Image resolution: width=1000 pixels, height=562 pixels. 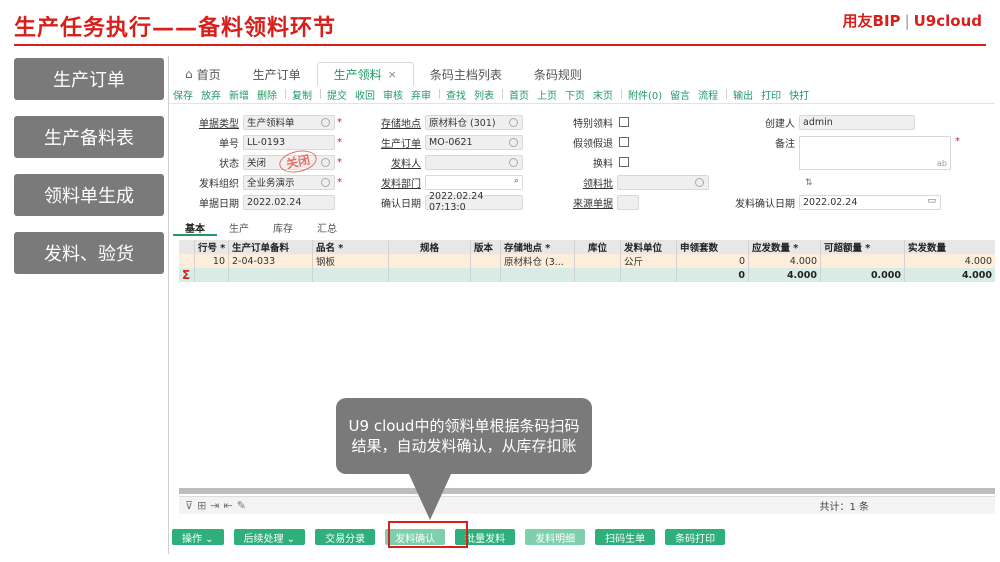 What do you see at coordinates (857, 122) in the screenshot?
I see `creator-input: admin` at bounding box center [857, 122].